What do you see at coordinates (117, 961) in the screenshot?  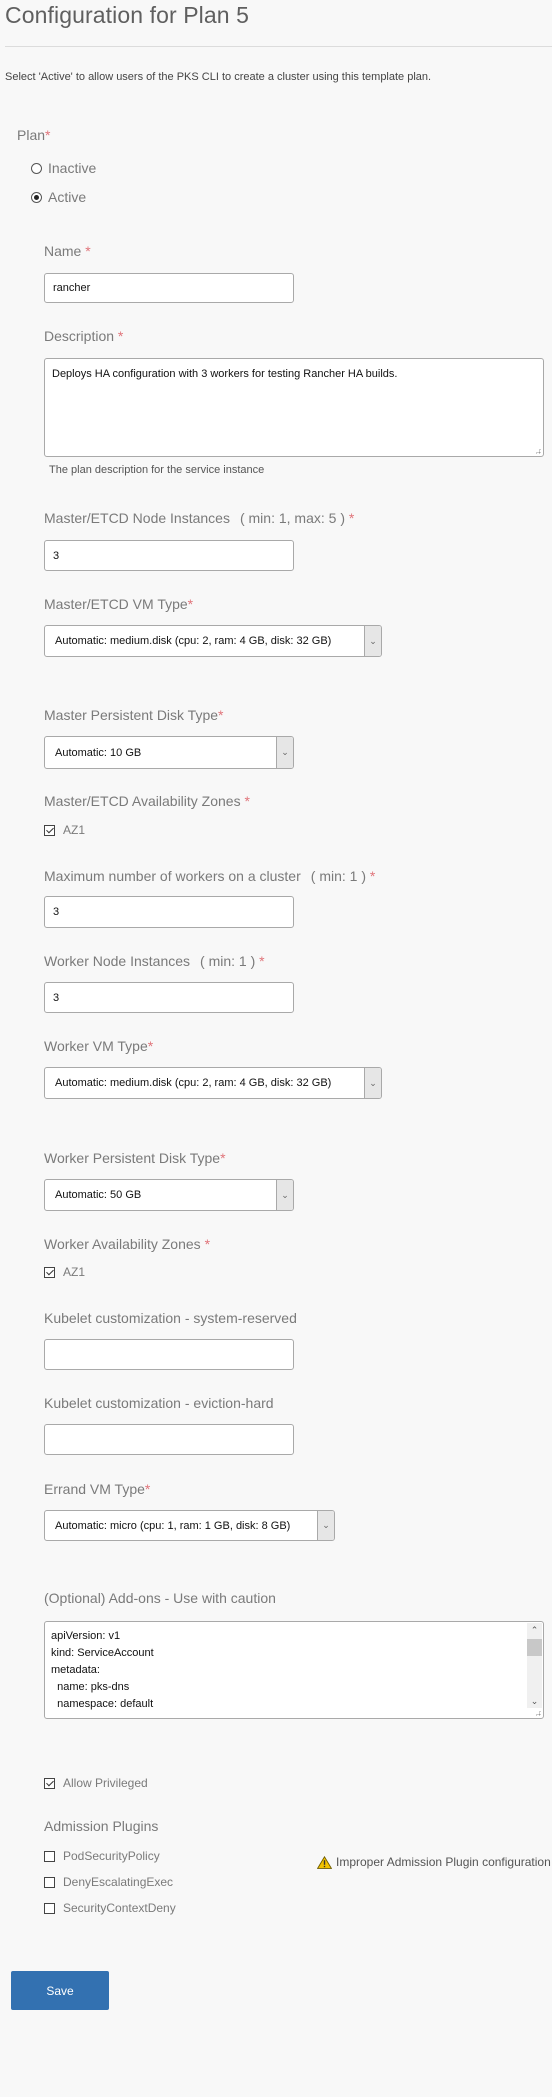 I see `label-text: Worker Node Instances` at bounding box center [117, 961].